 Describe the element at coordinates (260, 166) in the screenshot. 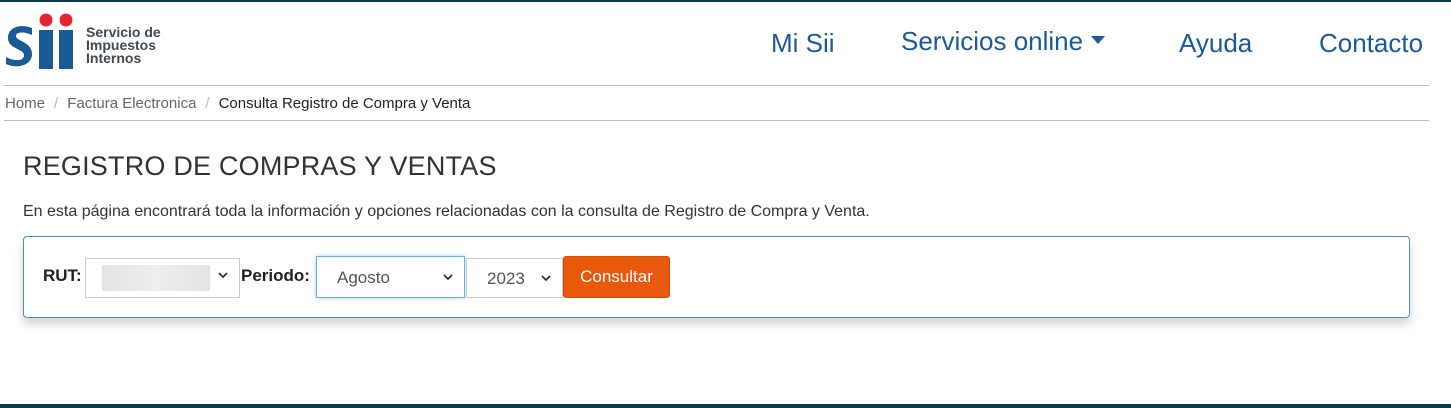

I see `page-title: REGISTRO DE COMPRAS Y VENTAS` at that location.